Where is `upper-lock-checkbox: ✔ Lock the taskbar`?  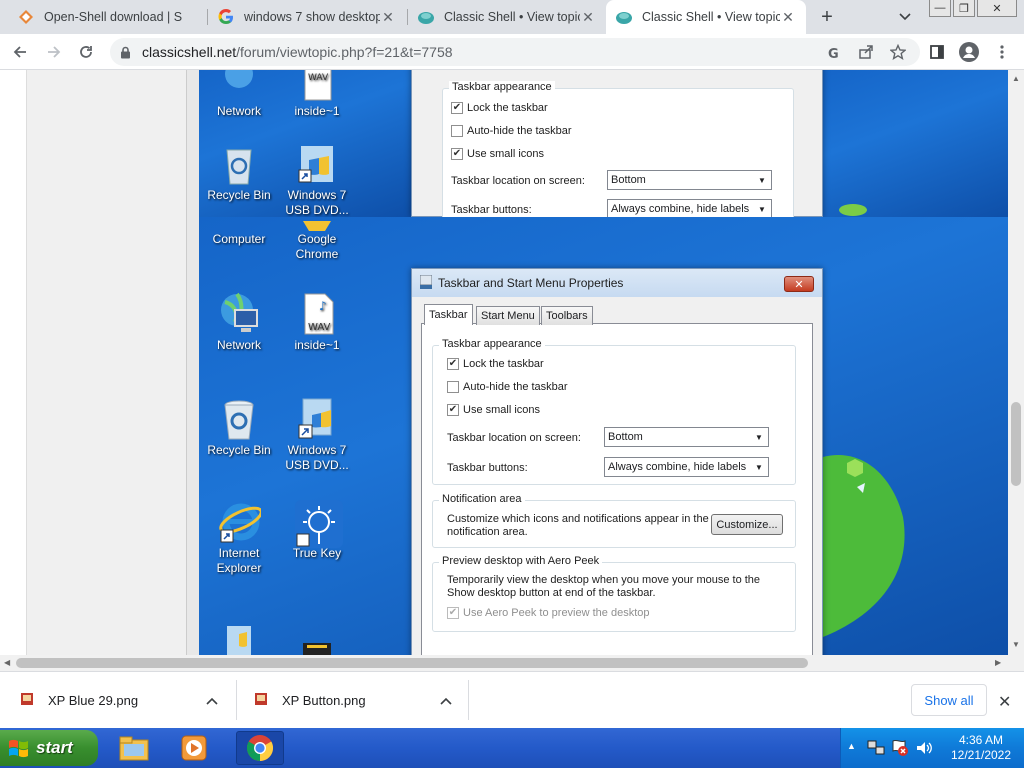
upper-lock-checkbox: ✔ Lock the taskbar is located at coordinates (499, 108).